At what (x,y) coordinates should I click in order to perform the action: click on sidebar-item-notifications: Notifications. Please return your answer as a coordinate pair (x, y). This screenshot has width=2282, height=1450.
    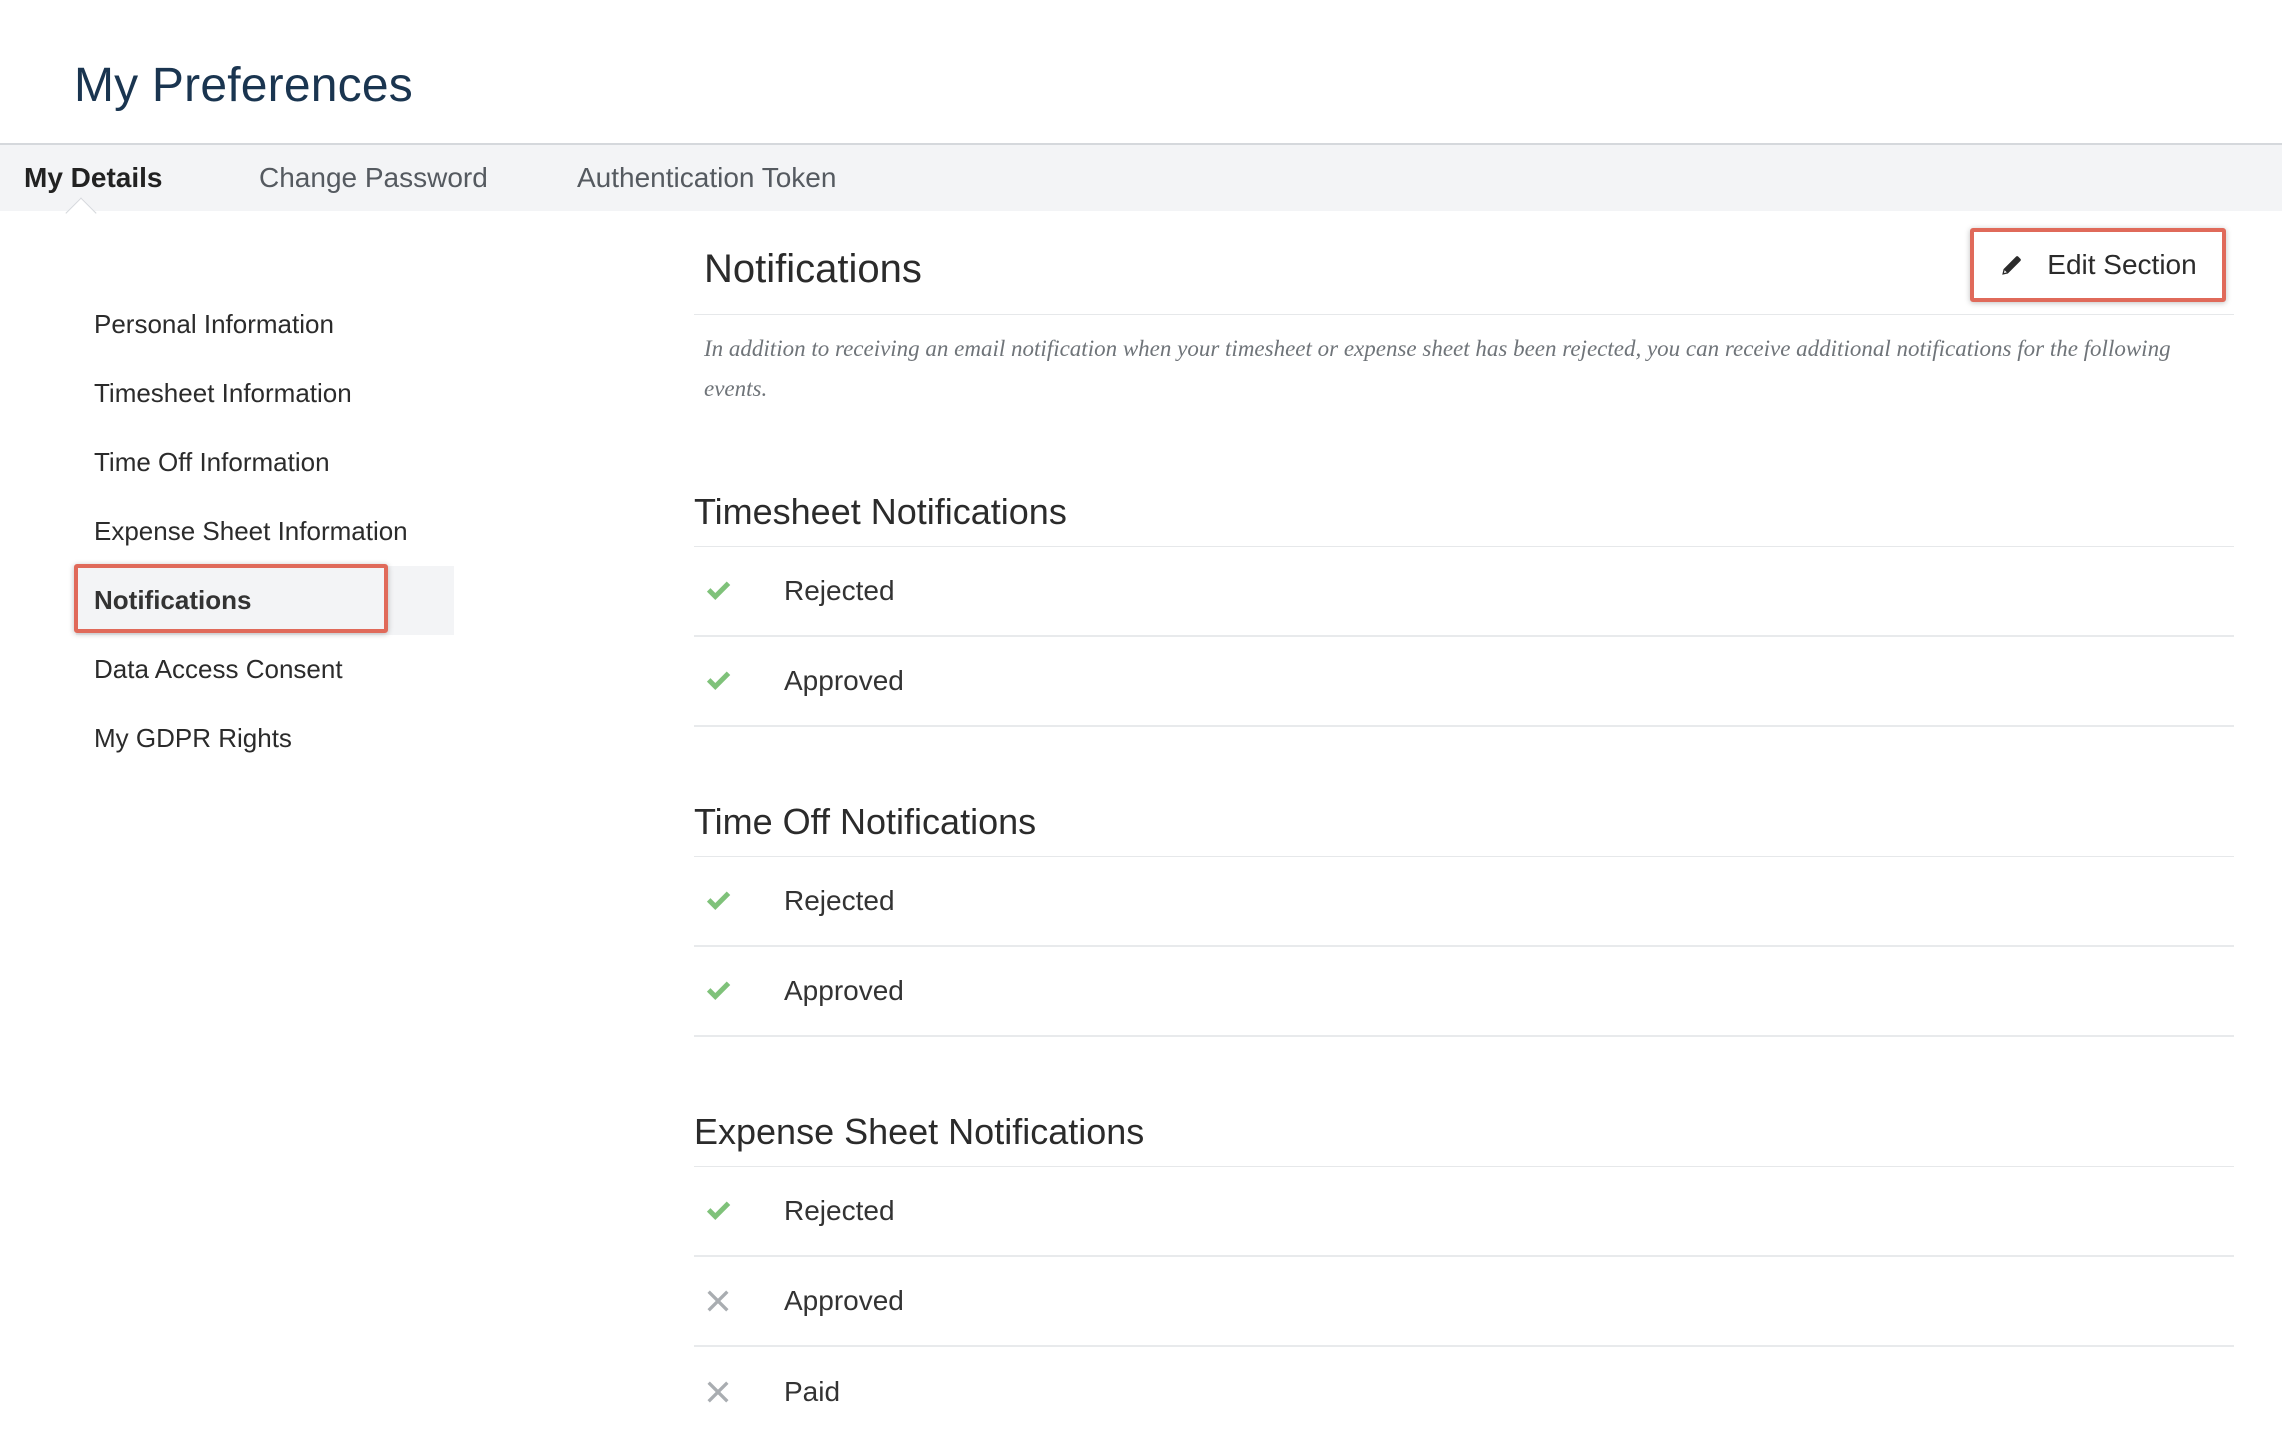
    Looking at the image, I should click on (264, 599).